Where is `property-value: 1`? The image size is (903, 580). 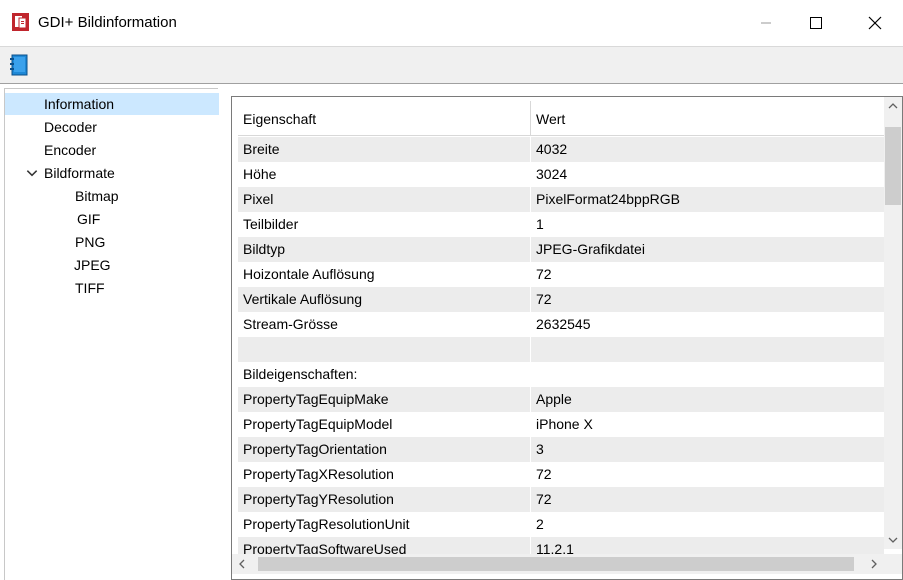
property-value: 1 is located at coordinates (540, 224).